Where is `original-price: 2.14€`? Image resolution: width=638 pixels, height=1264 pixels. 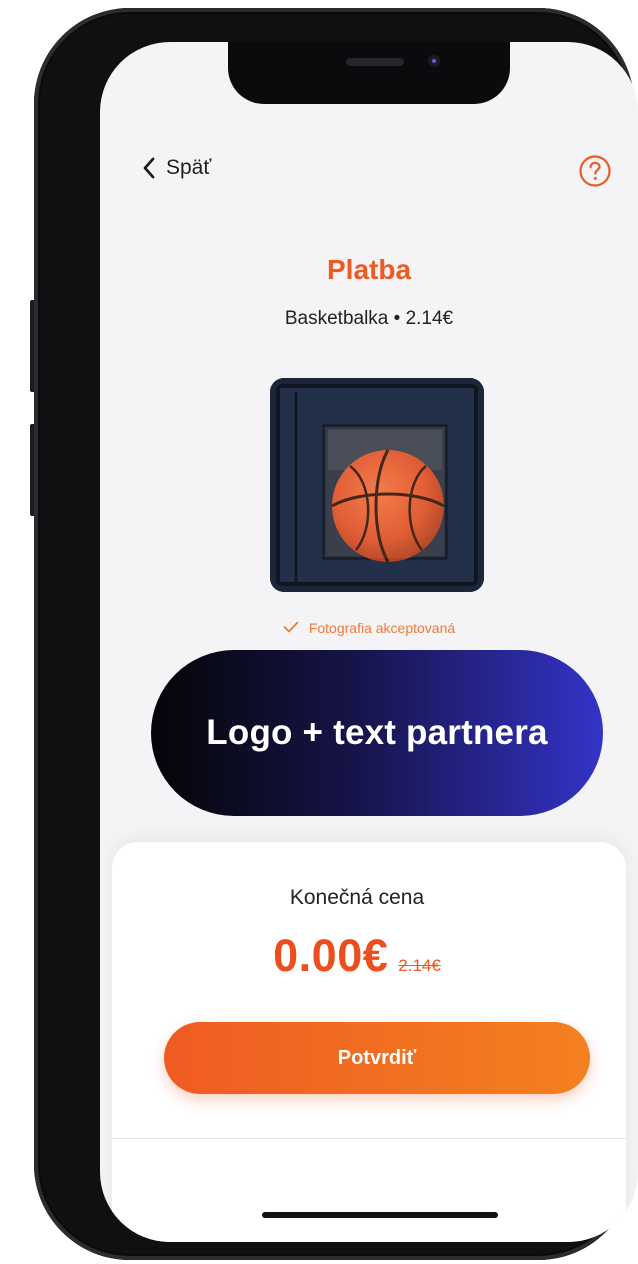
original-price: 2.14€ is located at coordinates (419, 965).